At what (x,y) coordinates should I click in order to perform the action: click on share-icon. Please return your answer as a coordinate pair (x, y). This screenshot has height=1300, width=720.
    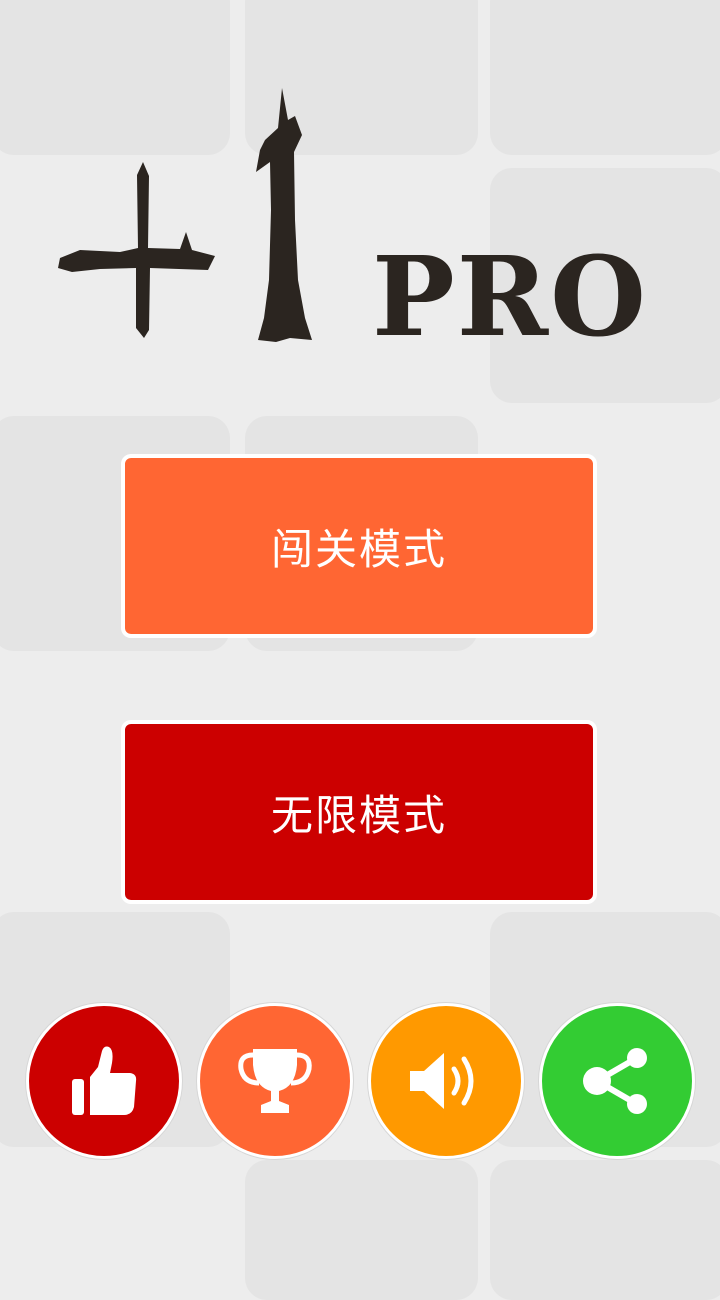
    Looking at the image, I should click on (615, 1081).